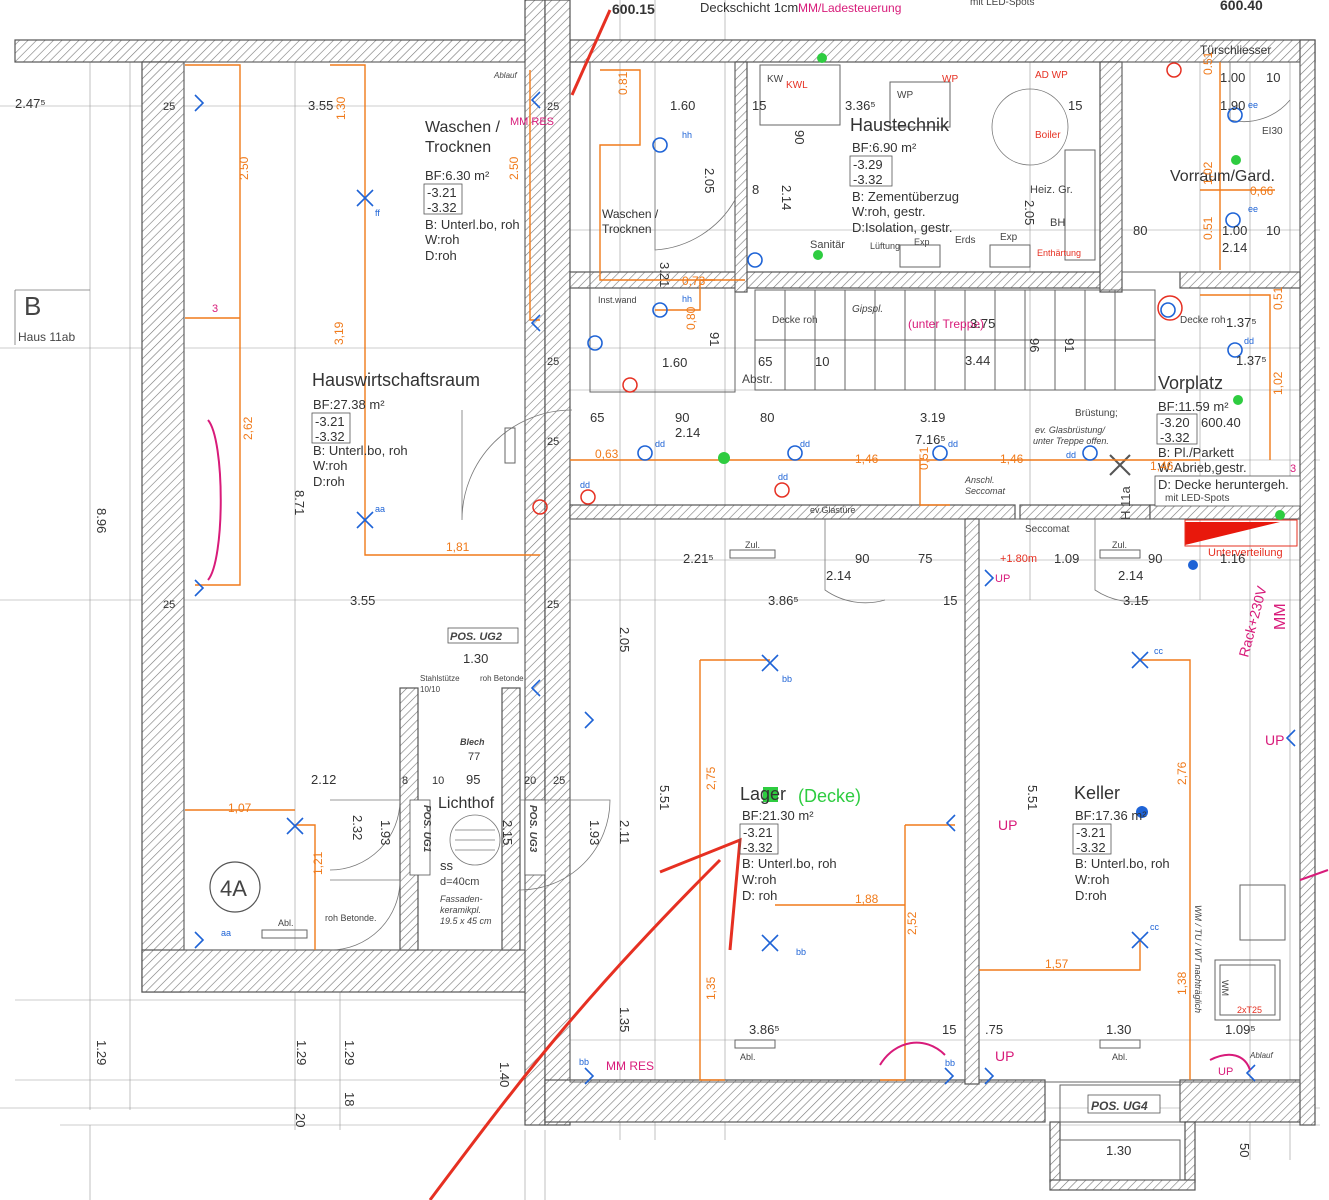  What do you see at coordinates (763, 794) in the screenshot?
I see `room-name: Lager` at bounding box center [763, 794].